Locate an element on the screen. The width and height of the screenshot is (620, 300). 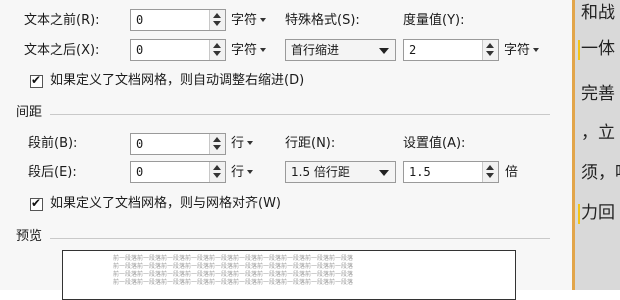
document-background: 和战 一体 完善 ，立 须，呗 力回 is located at coordinates (596, 145).